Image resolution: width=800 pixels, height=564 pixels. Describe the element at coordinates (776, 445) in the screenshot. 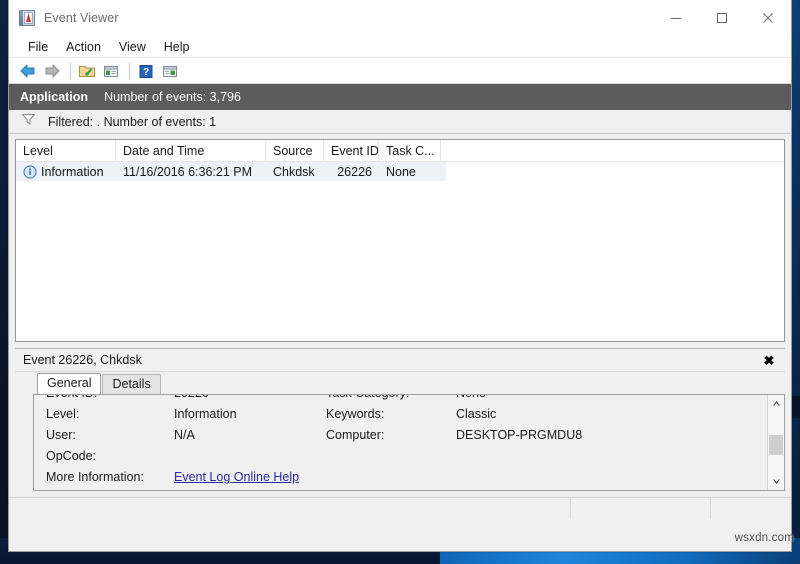

I see `scrollbar-thumb` at that location.